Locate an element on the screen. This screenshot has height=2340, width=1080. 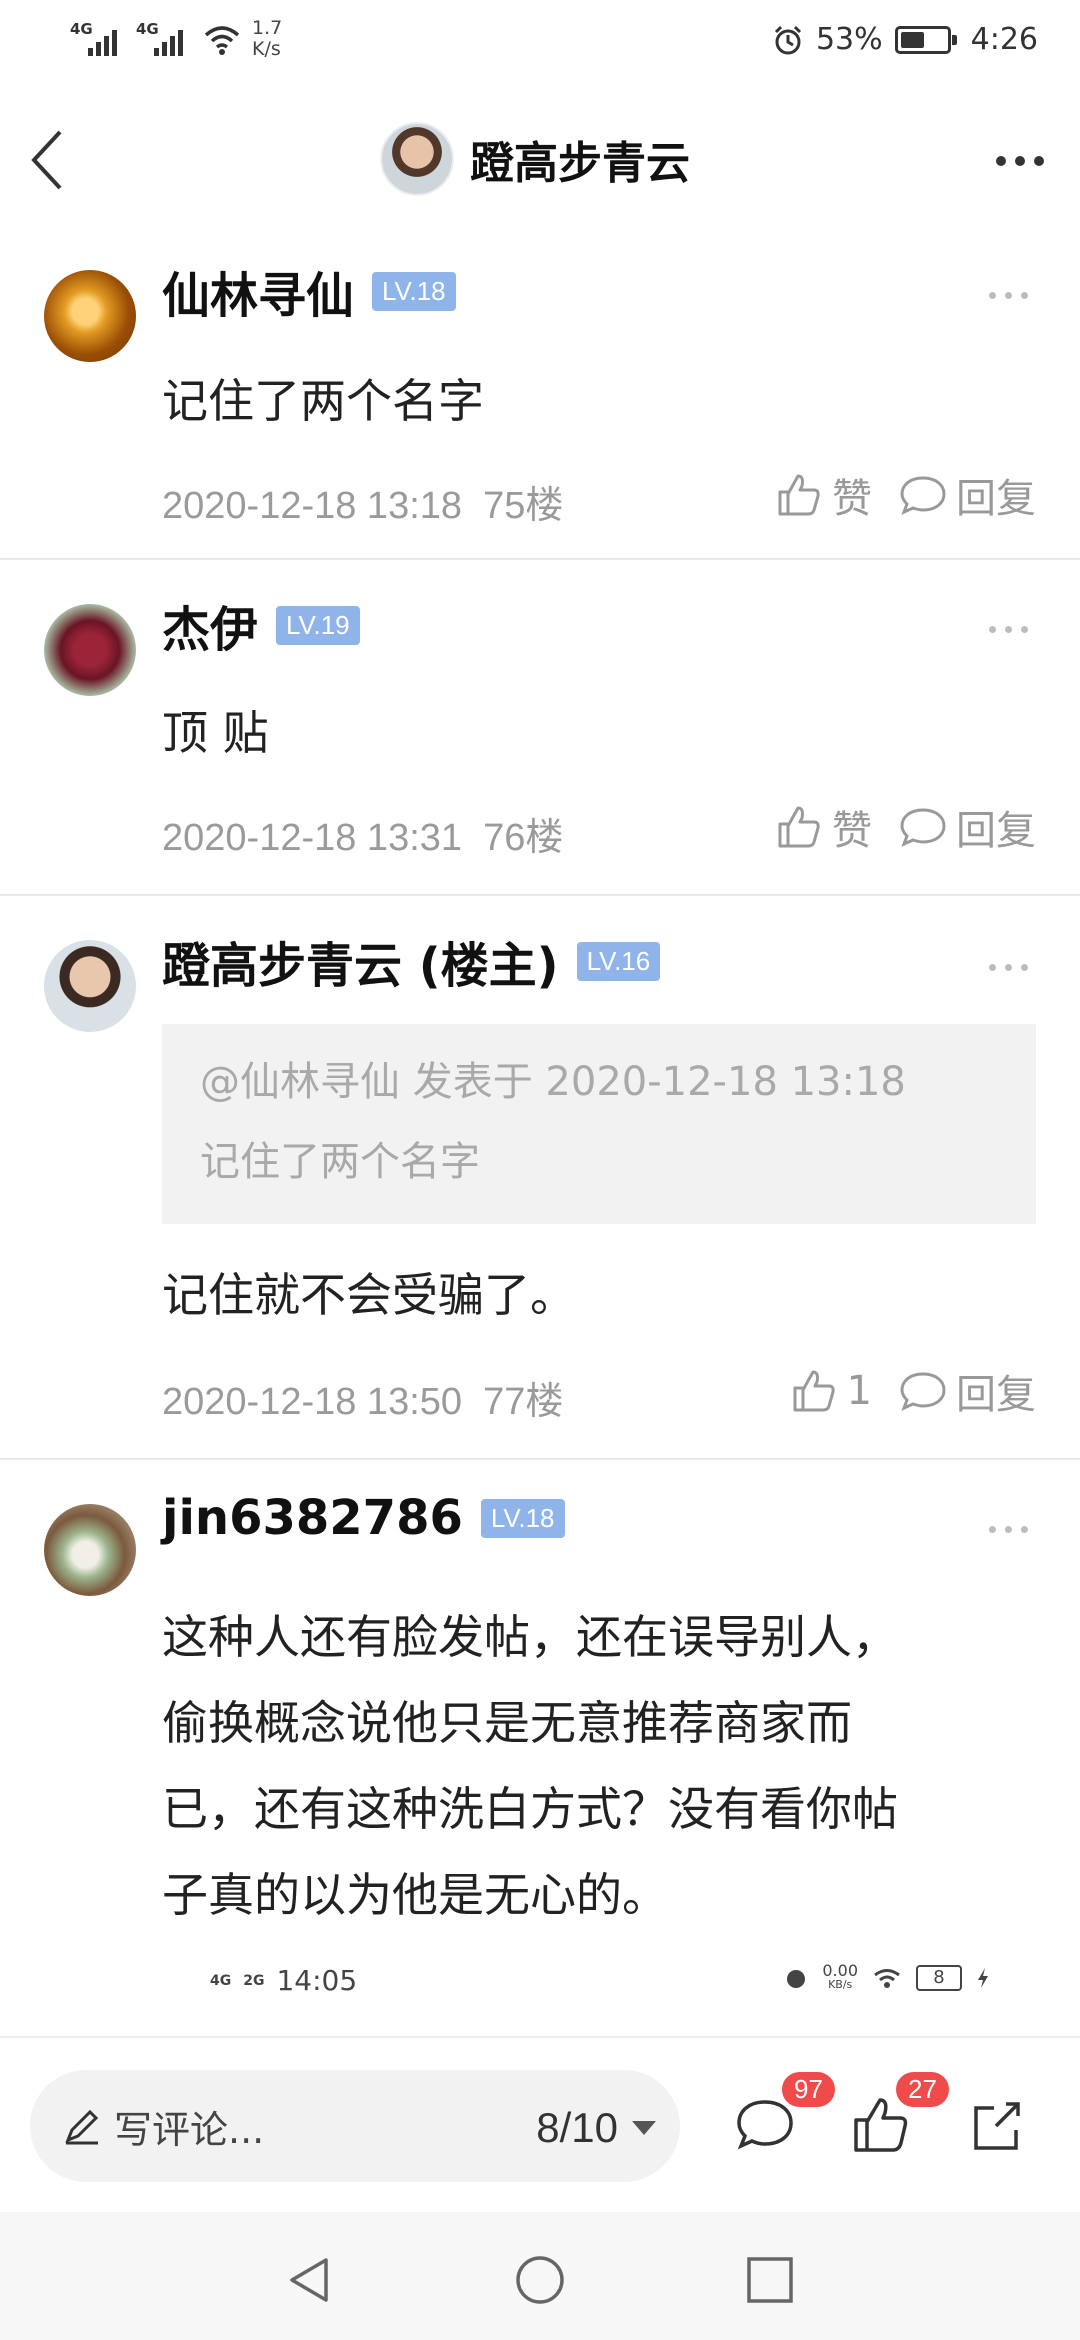
quoted-comment: @仙林寻仙 发表于 2020-12-18 13:18 记住了两个名字 is located at coordinates (599, 1124).